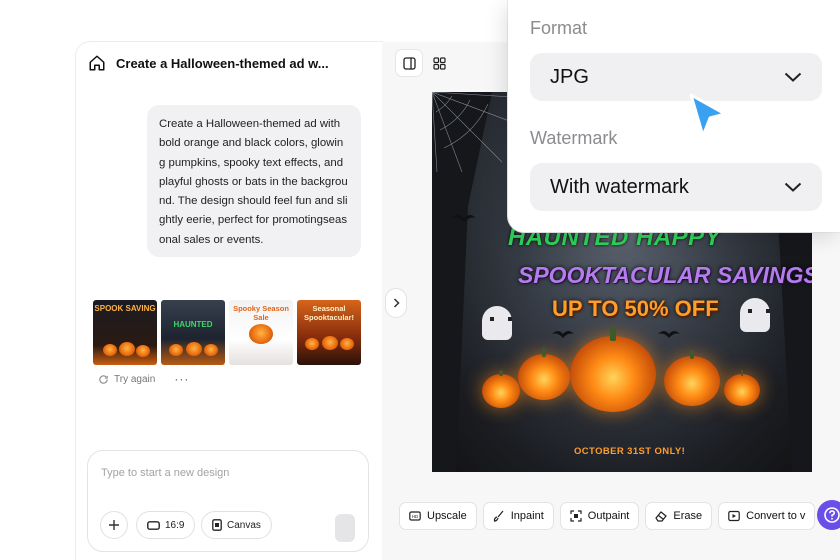 The height and width of the screenshot is (560, 840). I want to click on brush-icon, so click(498, 516).